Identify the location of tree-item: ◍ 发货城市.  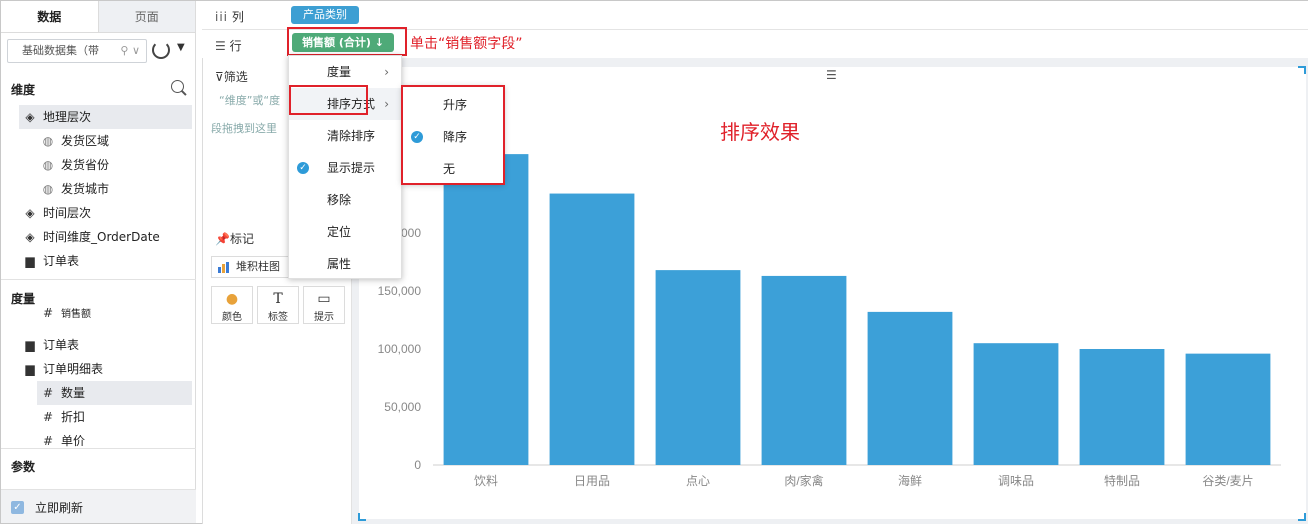
(114, 189).